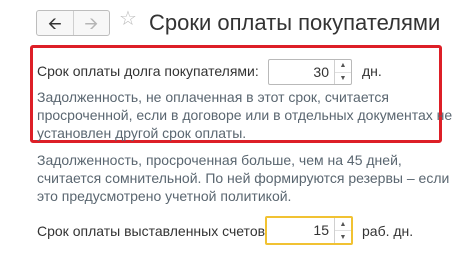  What do you see at coordinates (153, 231) in the screenshot?
I see `invoice-term-label: Срок оплаты выставленных счетов:` at bounding box center [153, 231].